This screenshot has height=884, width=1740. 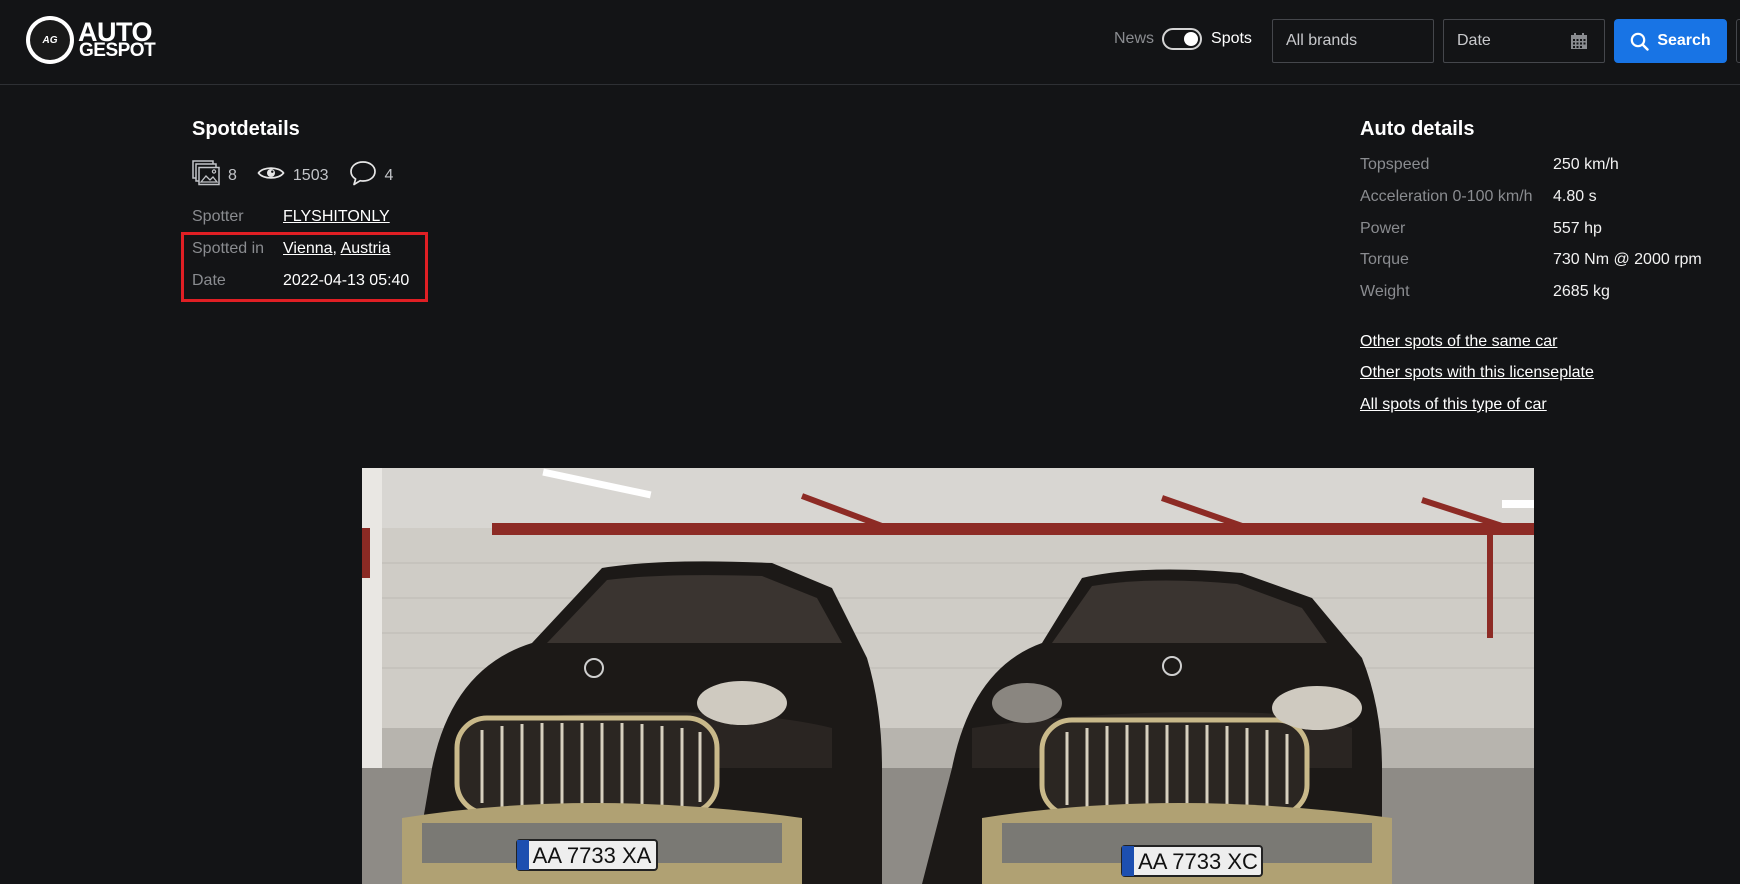 I want to click on photos-count: 8, so click(x=232, y=175).